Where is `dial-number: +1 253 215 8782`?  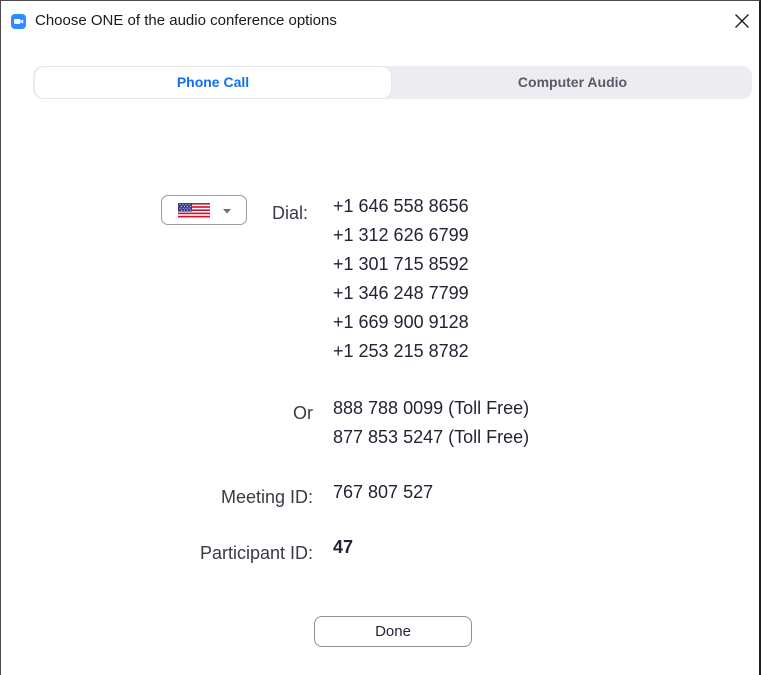
dial-number: +1 253 215 8782 is located at coordinates (401, 351).